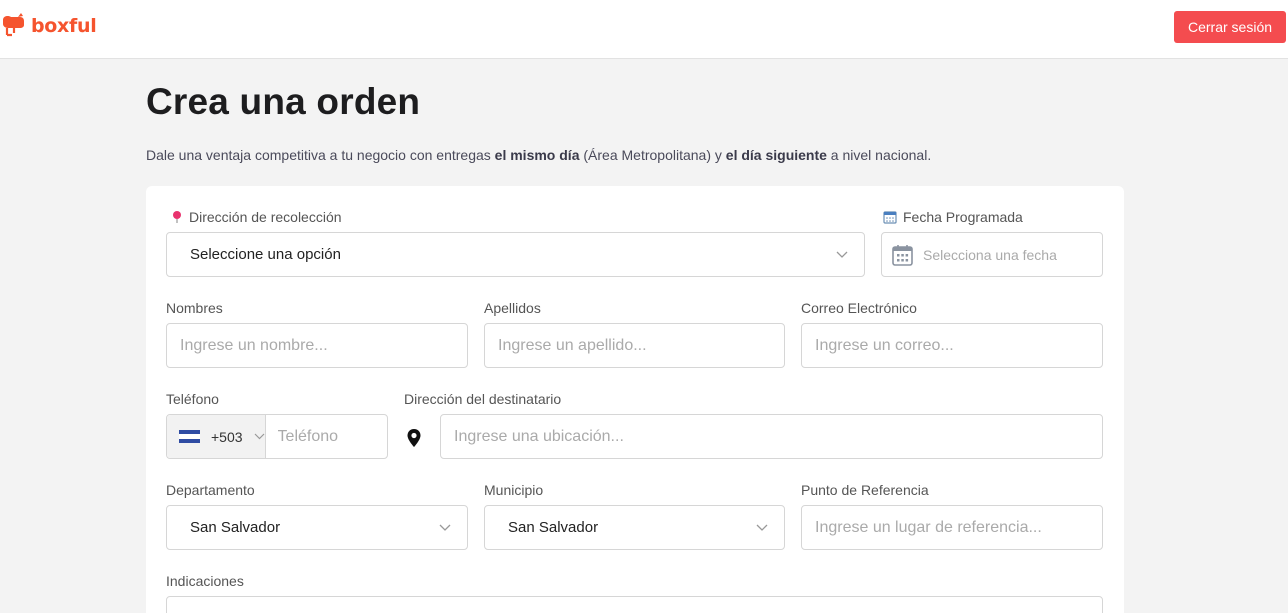 This screenshot has width=1288, height=613. What do you see at coordinates (194, 308) in the screenshot?
I see `first-name-label: Nombres` at bounding box center [194, 308].